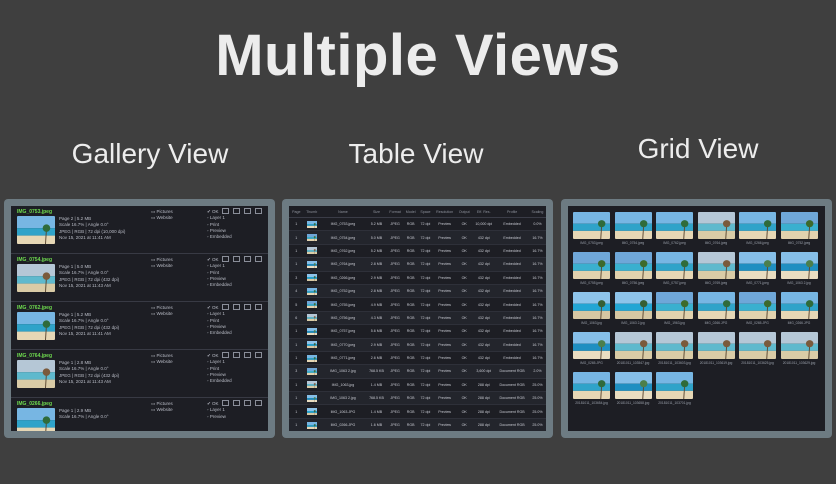 The image size is (836, 484). I want to click on column-header: Space, so click(425, 212).